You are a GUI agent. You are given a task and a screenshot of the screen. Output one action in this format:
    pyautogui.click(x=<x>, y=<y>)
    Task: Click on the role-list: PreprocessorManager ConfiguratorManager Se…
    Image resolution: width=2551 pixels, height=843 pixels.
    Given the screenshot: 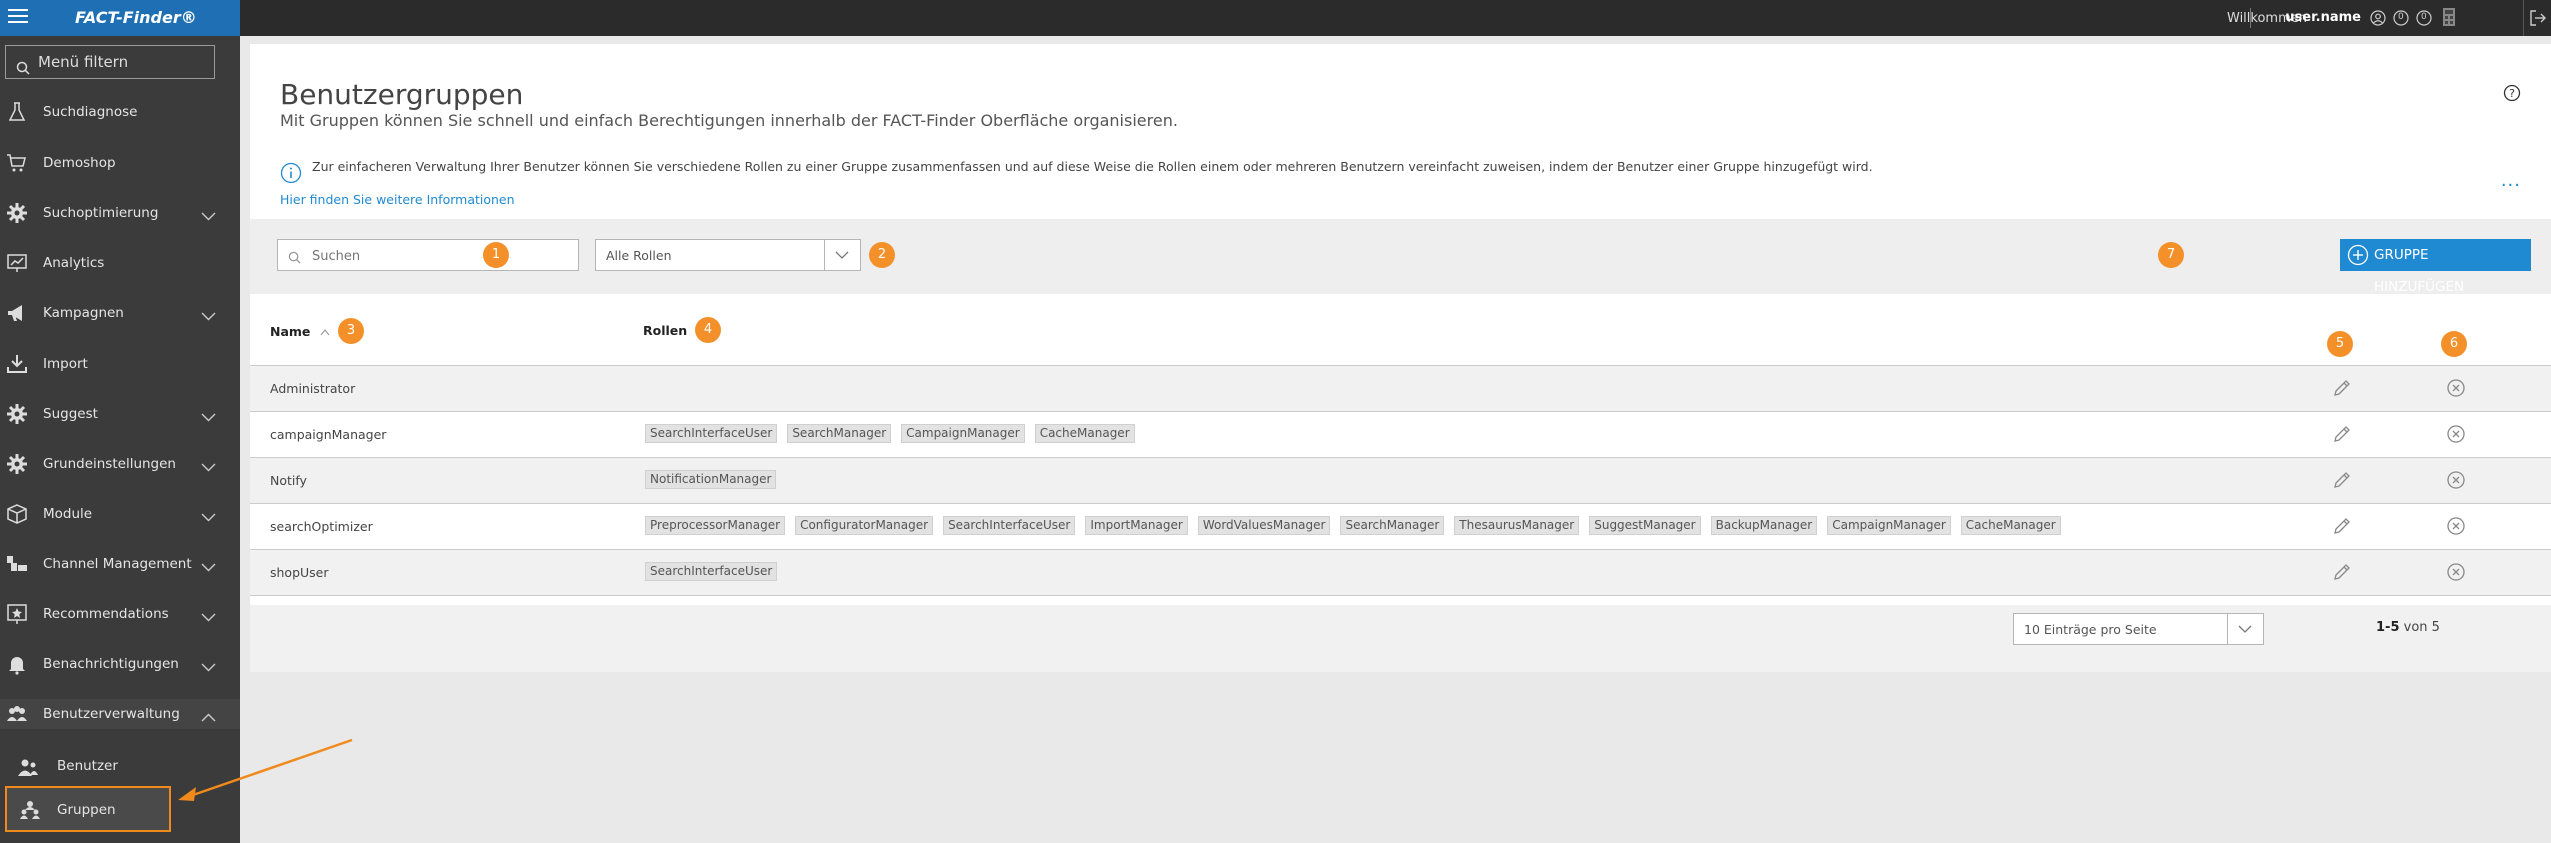 What is the action you would take?
    pyautogui.click(x=1353, y=527)
    